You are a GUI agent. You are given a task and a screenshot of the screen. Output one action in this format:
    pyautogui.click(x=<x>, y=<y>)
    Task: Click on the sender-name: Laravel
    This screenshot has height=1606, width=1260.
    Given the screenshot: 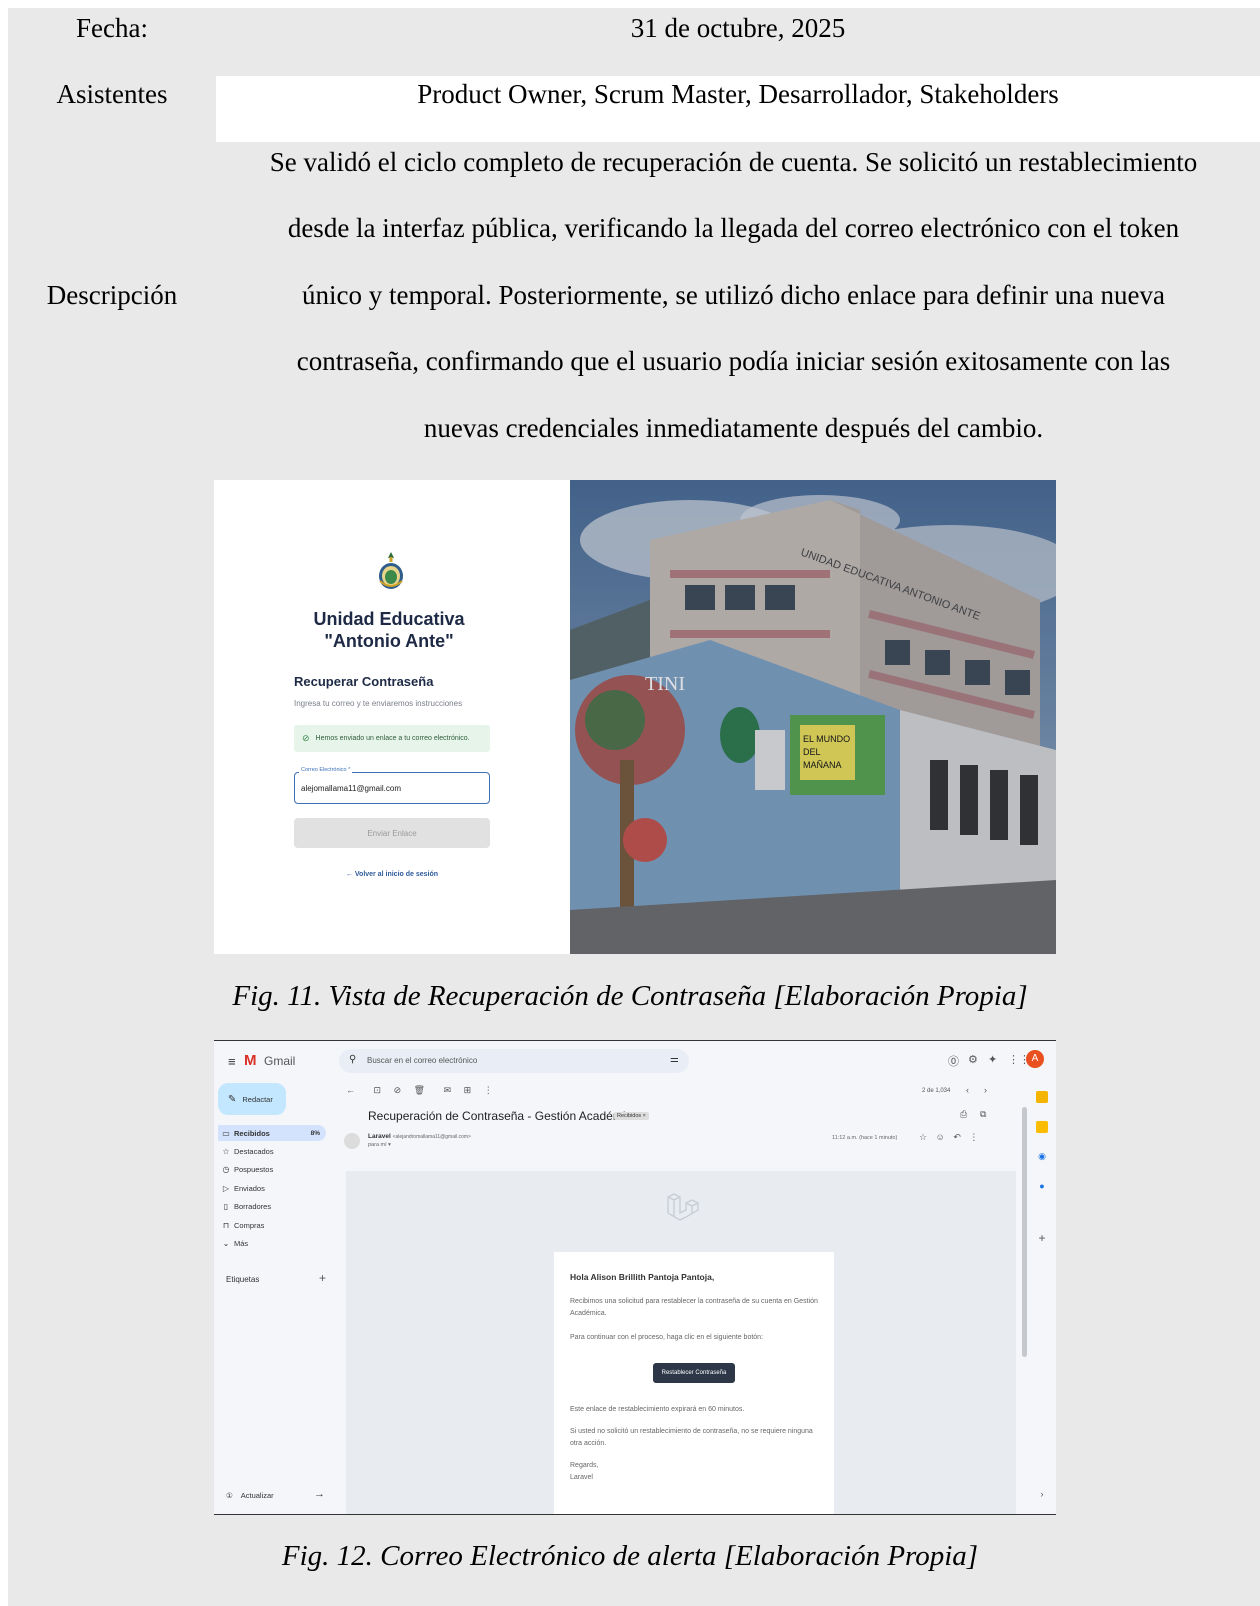 What is the action you would take?
    pyautogui.click(x=379, y=1136)
    